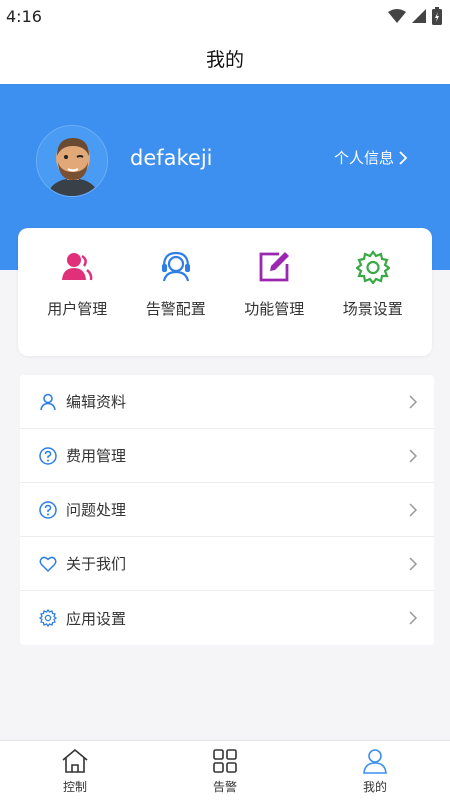 This screenshot has height=800, width=450. What do you see at coordinates (274, 309) in the screenshot?
I see `quick-action-label: 功能管理` at bounding box center [274, 309].